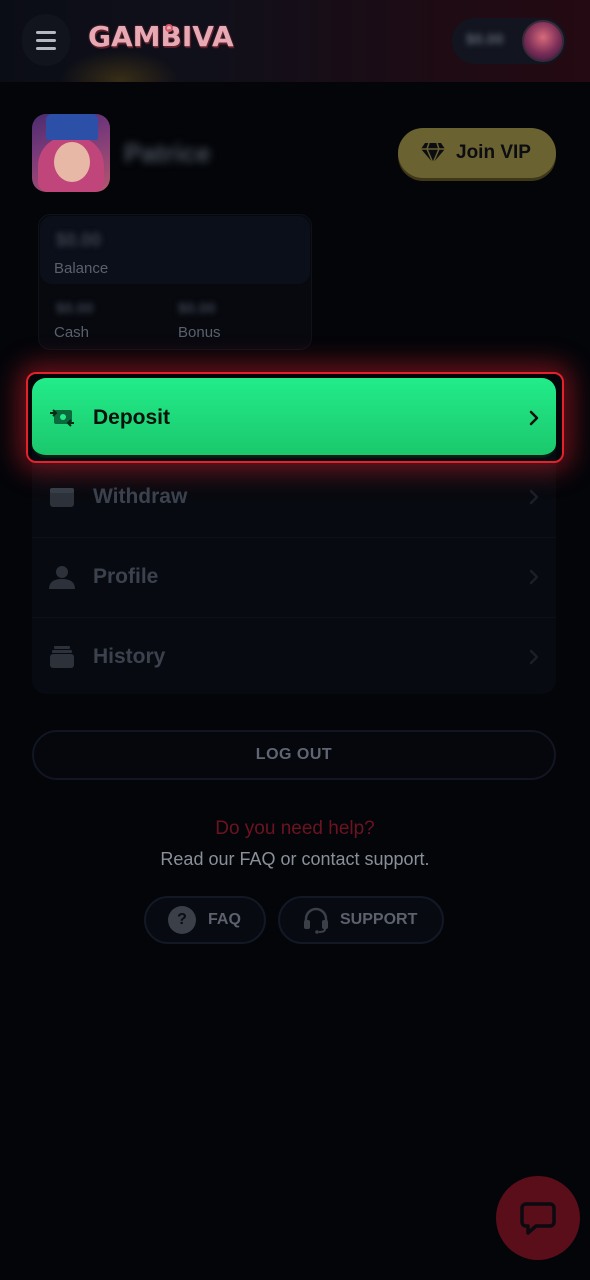 The image size is (590, 1280). I want to click on header-glow-decoration, so click(120, 66).